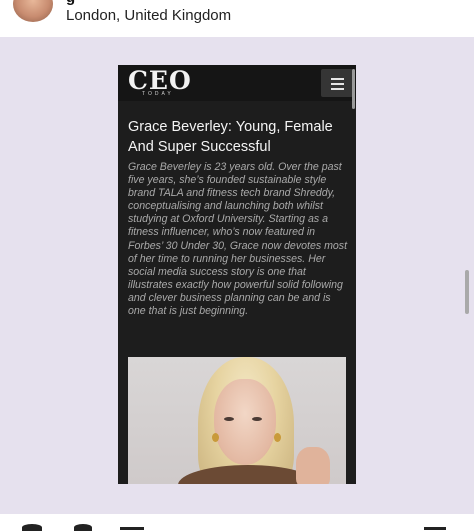  Describe the element at coordinates (237, 18) in the screenshot. I see `post-header: g London, United Kingdom` at that location.